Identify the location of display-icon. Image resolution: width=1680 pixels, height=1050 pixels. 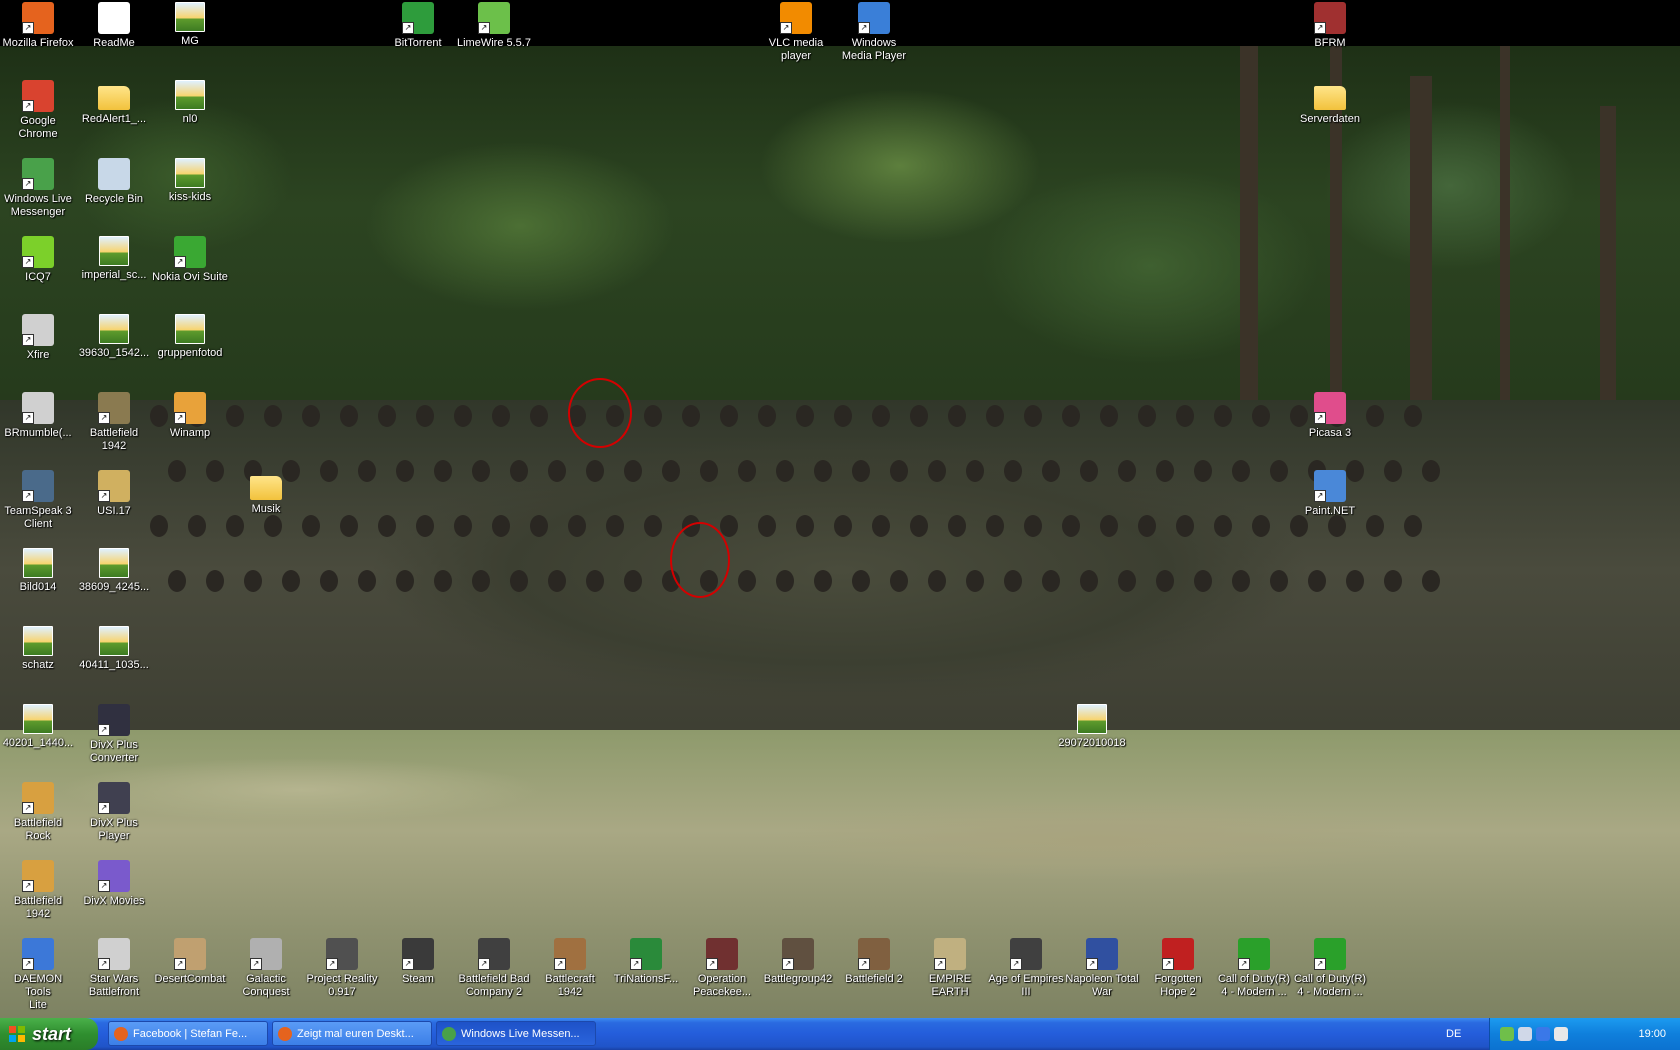
(1561, 1034).